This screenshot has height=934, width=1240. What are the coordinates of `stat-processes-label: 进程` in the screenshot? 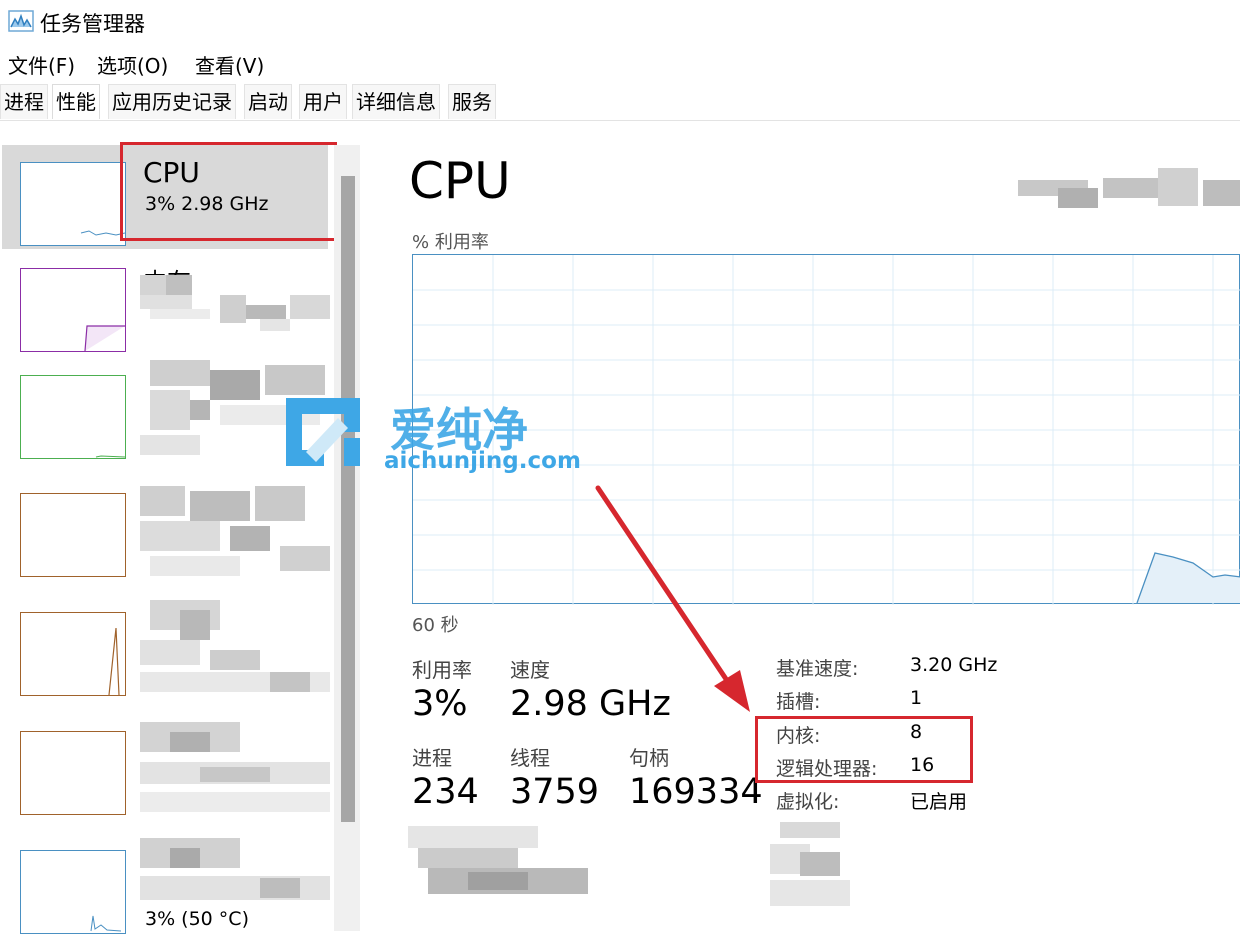 It's located at (432, 758).